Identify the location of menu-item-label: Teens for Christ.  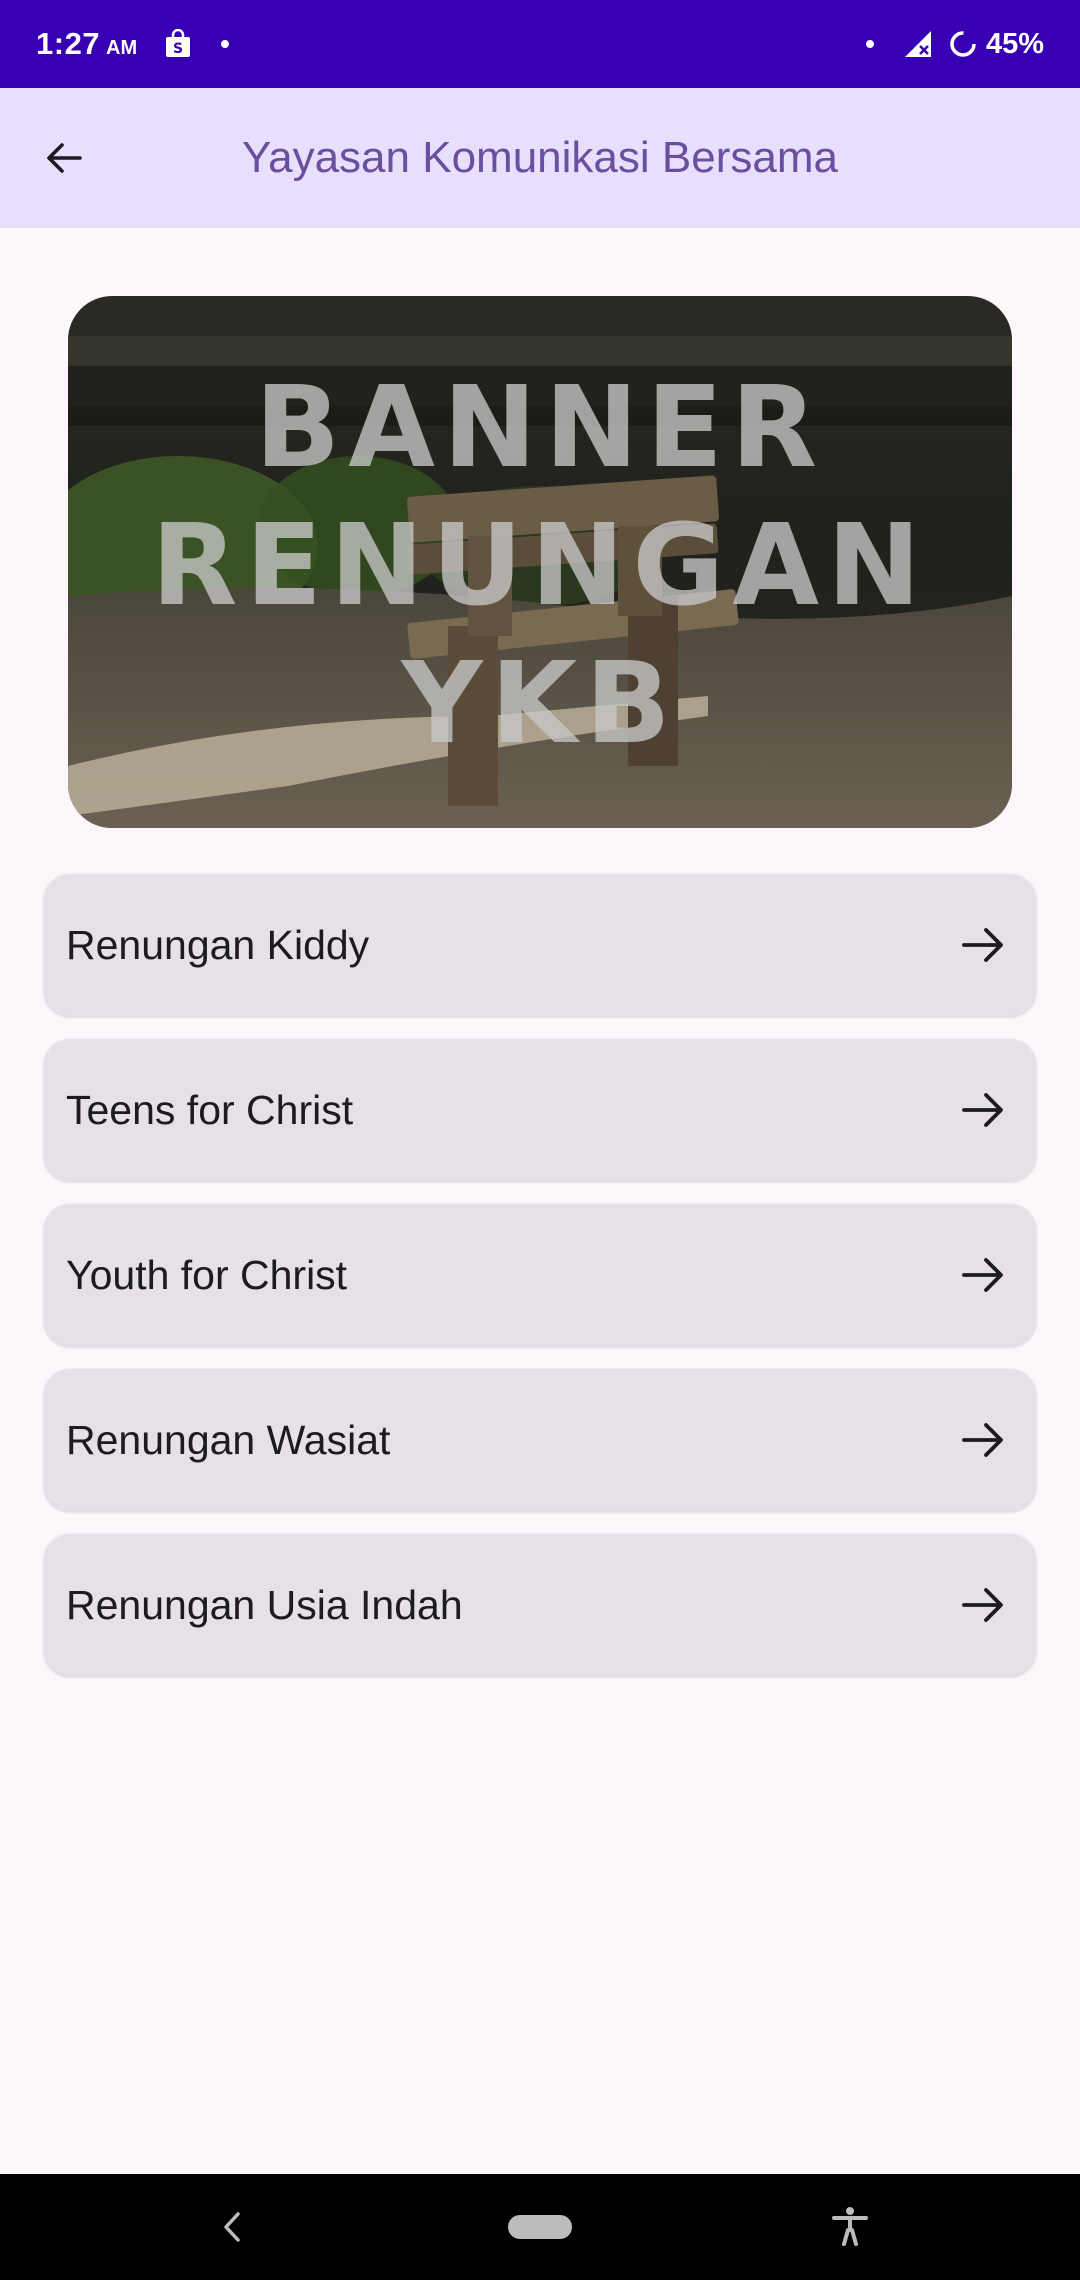
(210, 1109).